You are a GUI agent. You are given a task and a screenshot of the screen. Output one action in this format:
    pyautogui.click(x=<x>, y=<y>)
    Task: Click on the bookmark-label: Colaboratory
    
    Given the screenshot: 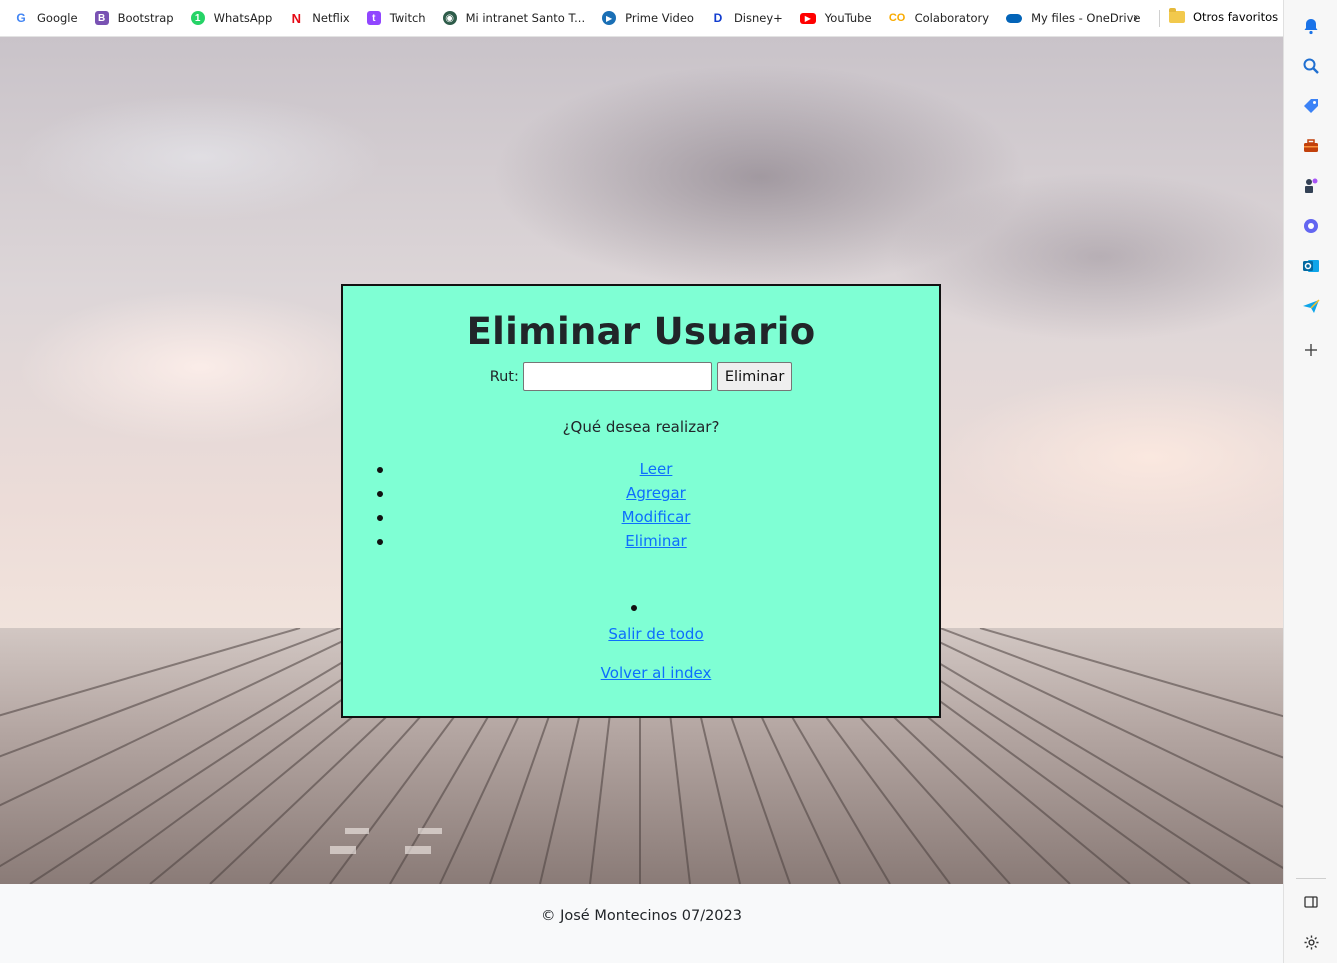 What is the action you would take?
    pyautogui.click(x=952, y=18)
    